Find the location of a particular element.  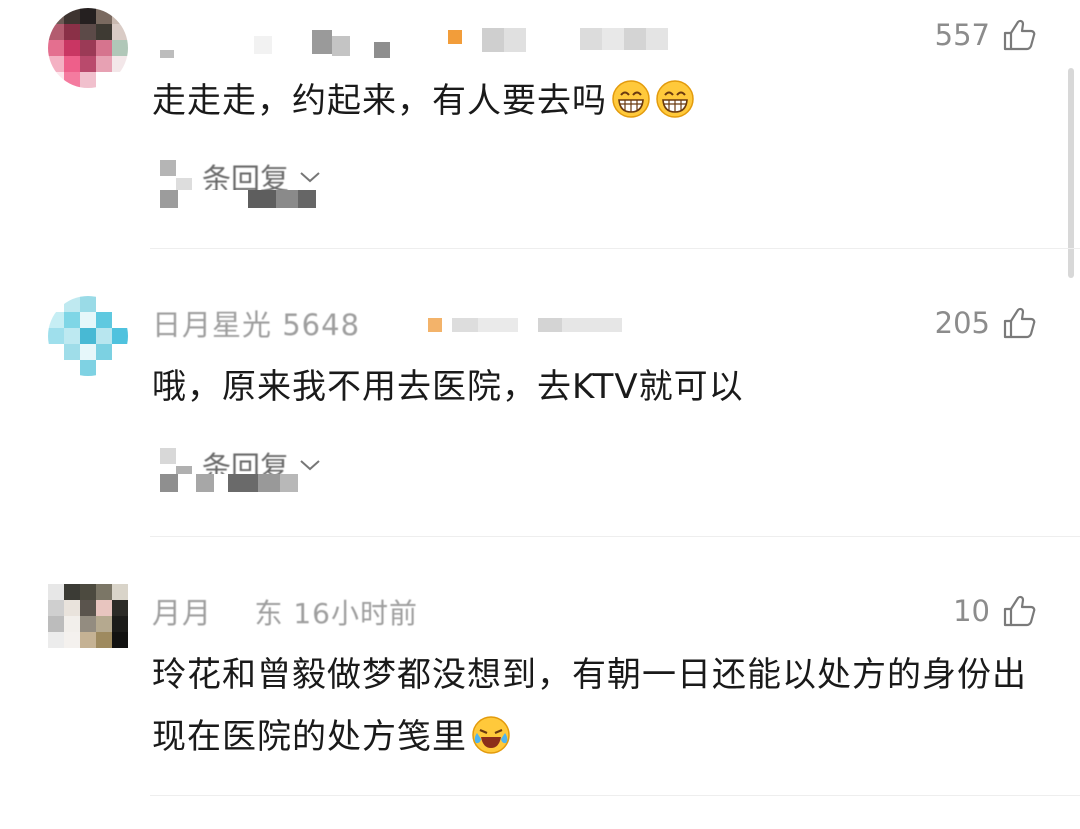

like-count: 205 is located at coordinates (962, 323).